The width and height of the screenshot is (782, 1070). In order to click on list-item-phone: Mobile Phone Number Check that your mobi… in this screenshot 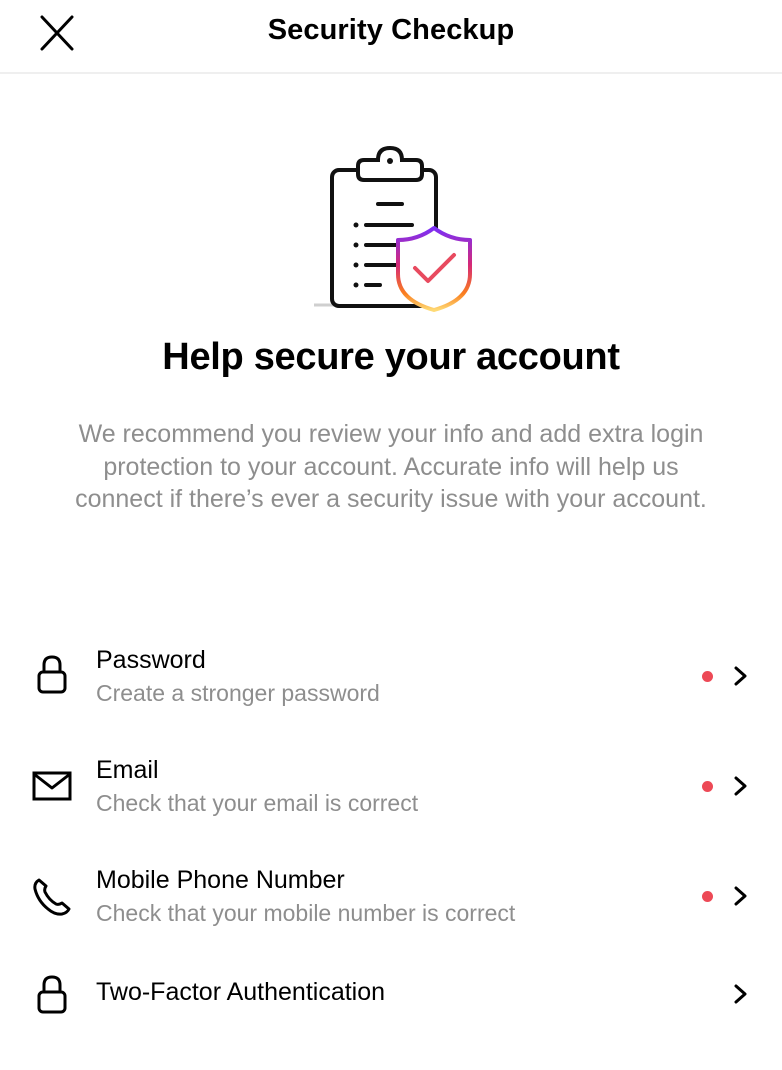, I will do `click(391, 910)`.